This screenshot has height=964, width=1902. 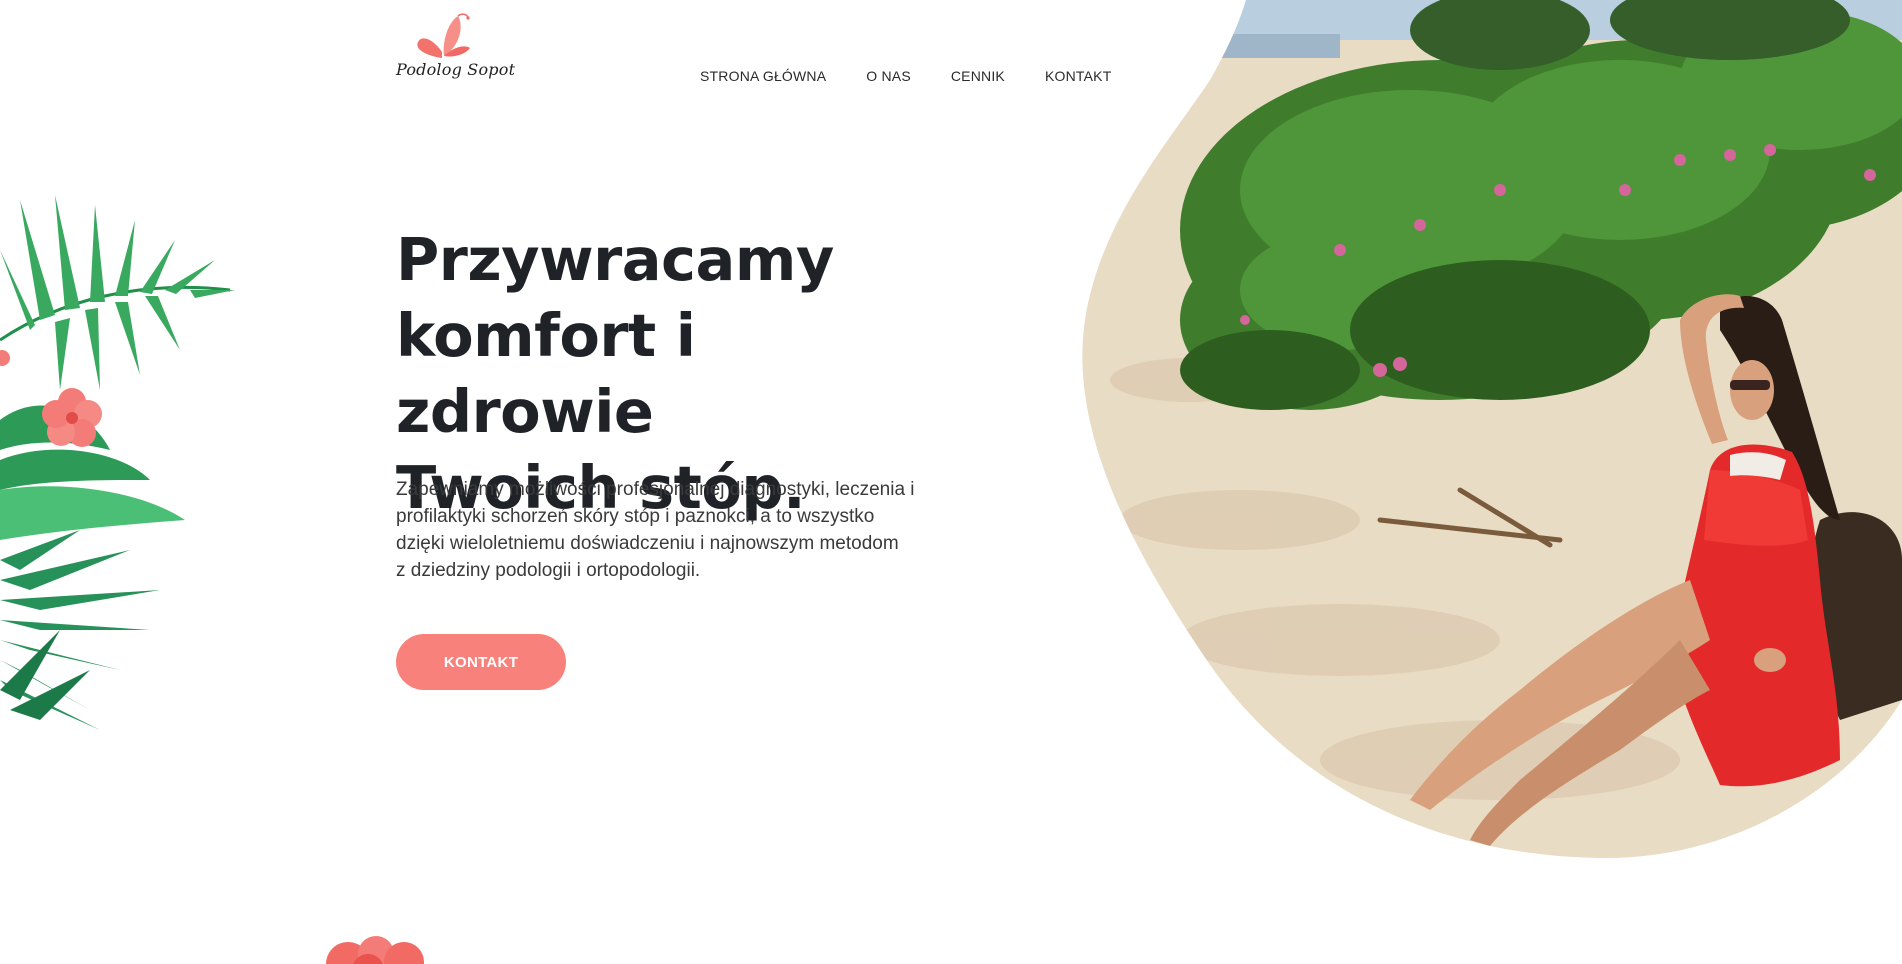 What do you see at coordinates (456, 69) in the screenshot?
I see `logo-text: Podolog Sopot` at bounding box center [456, 69].